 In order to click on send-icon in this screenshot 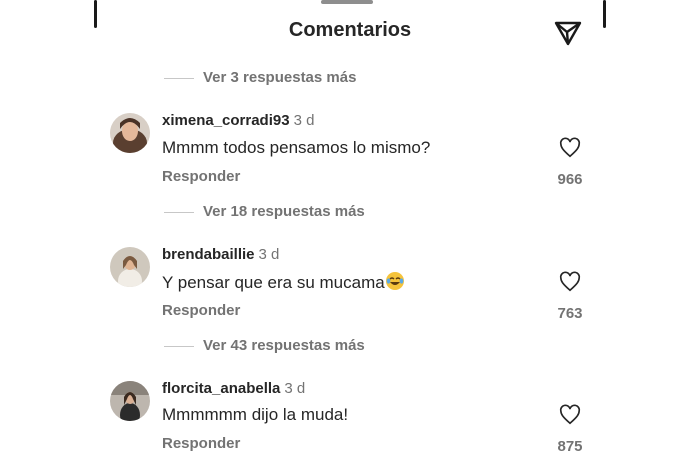, I will do `click(568, 33)`.